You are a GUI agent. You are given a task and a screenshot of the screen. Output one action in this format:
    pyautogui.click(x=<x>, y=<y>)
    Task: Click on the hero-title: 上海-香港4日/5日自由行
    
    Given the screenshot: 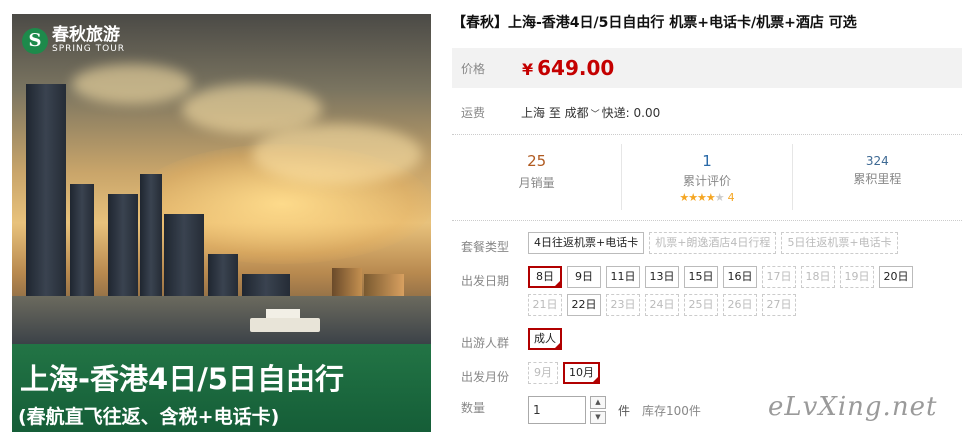 What is the action you would take?
    pyautogui.click(x=182, y=379)
    